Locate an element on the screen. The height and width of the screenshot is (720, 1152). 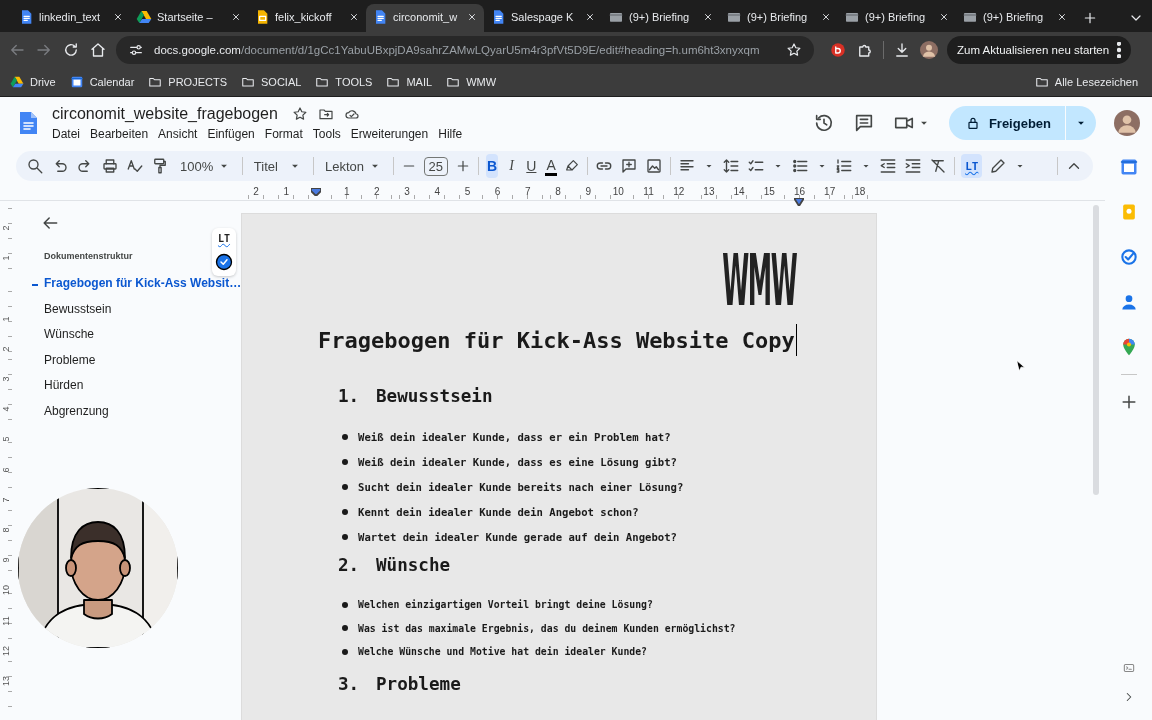
outline-item: Wünsche is located at coordinates (142, 335).